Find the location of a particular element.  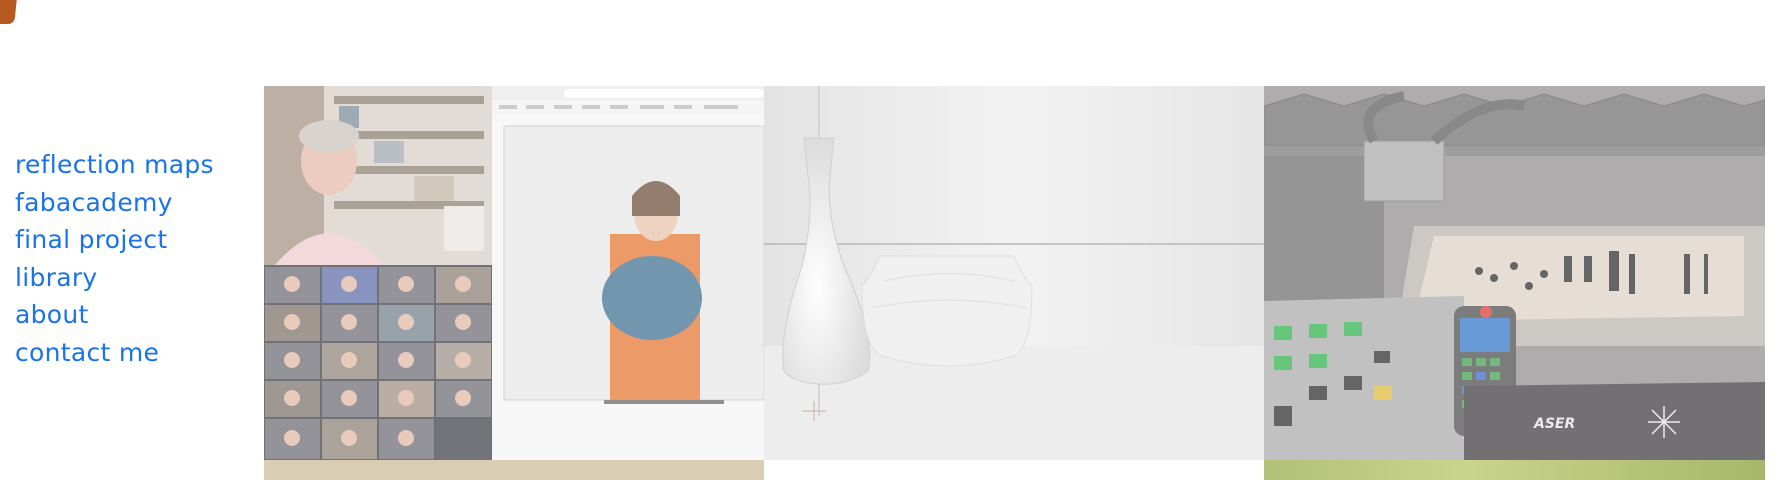

site-logo is located at coordinates (9, 12).